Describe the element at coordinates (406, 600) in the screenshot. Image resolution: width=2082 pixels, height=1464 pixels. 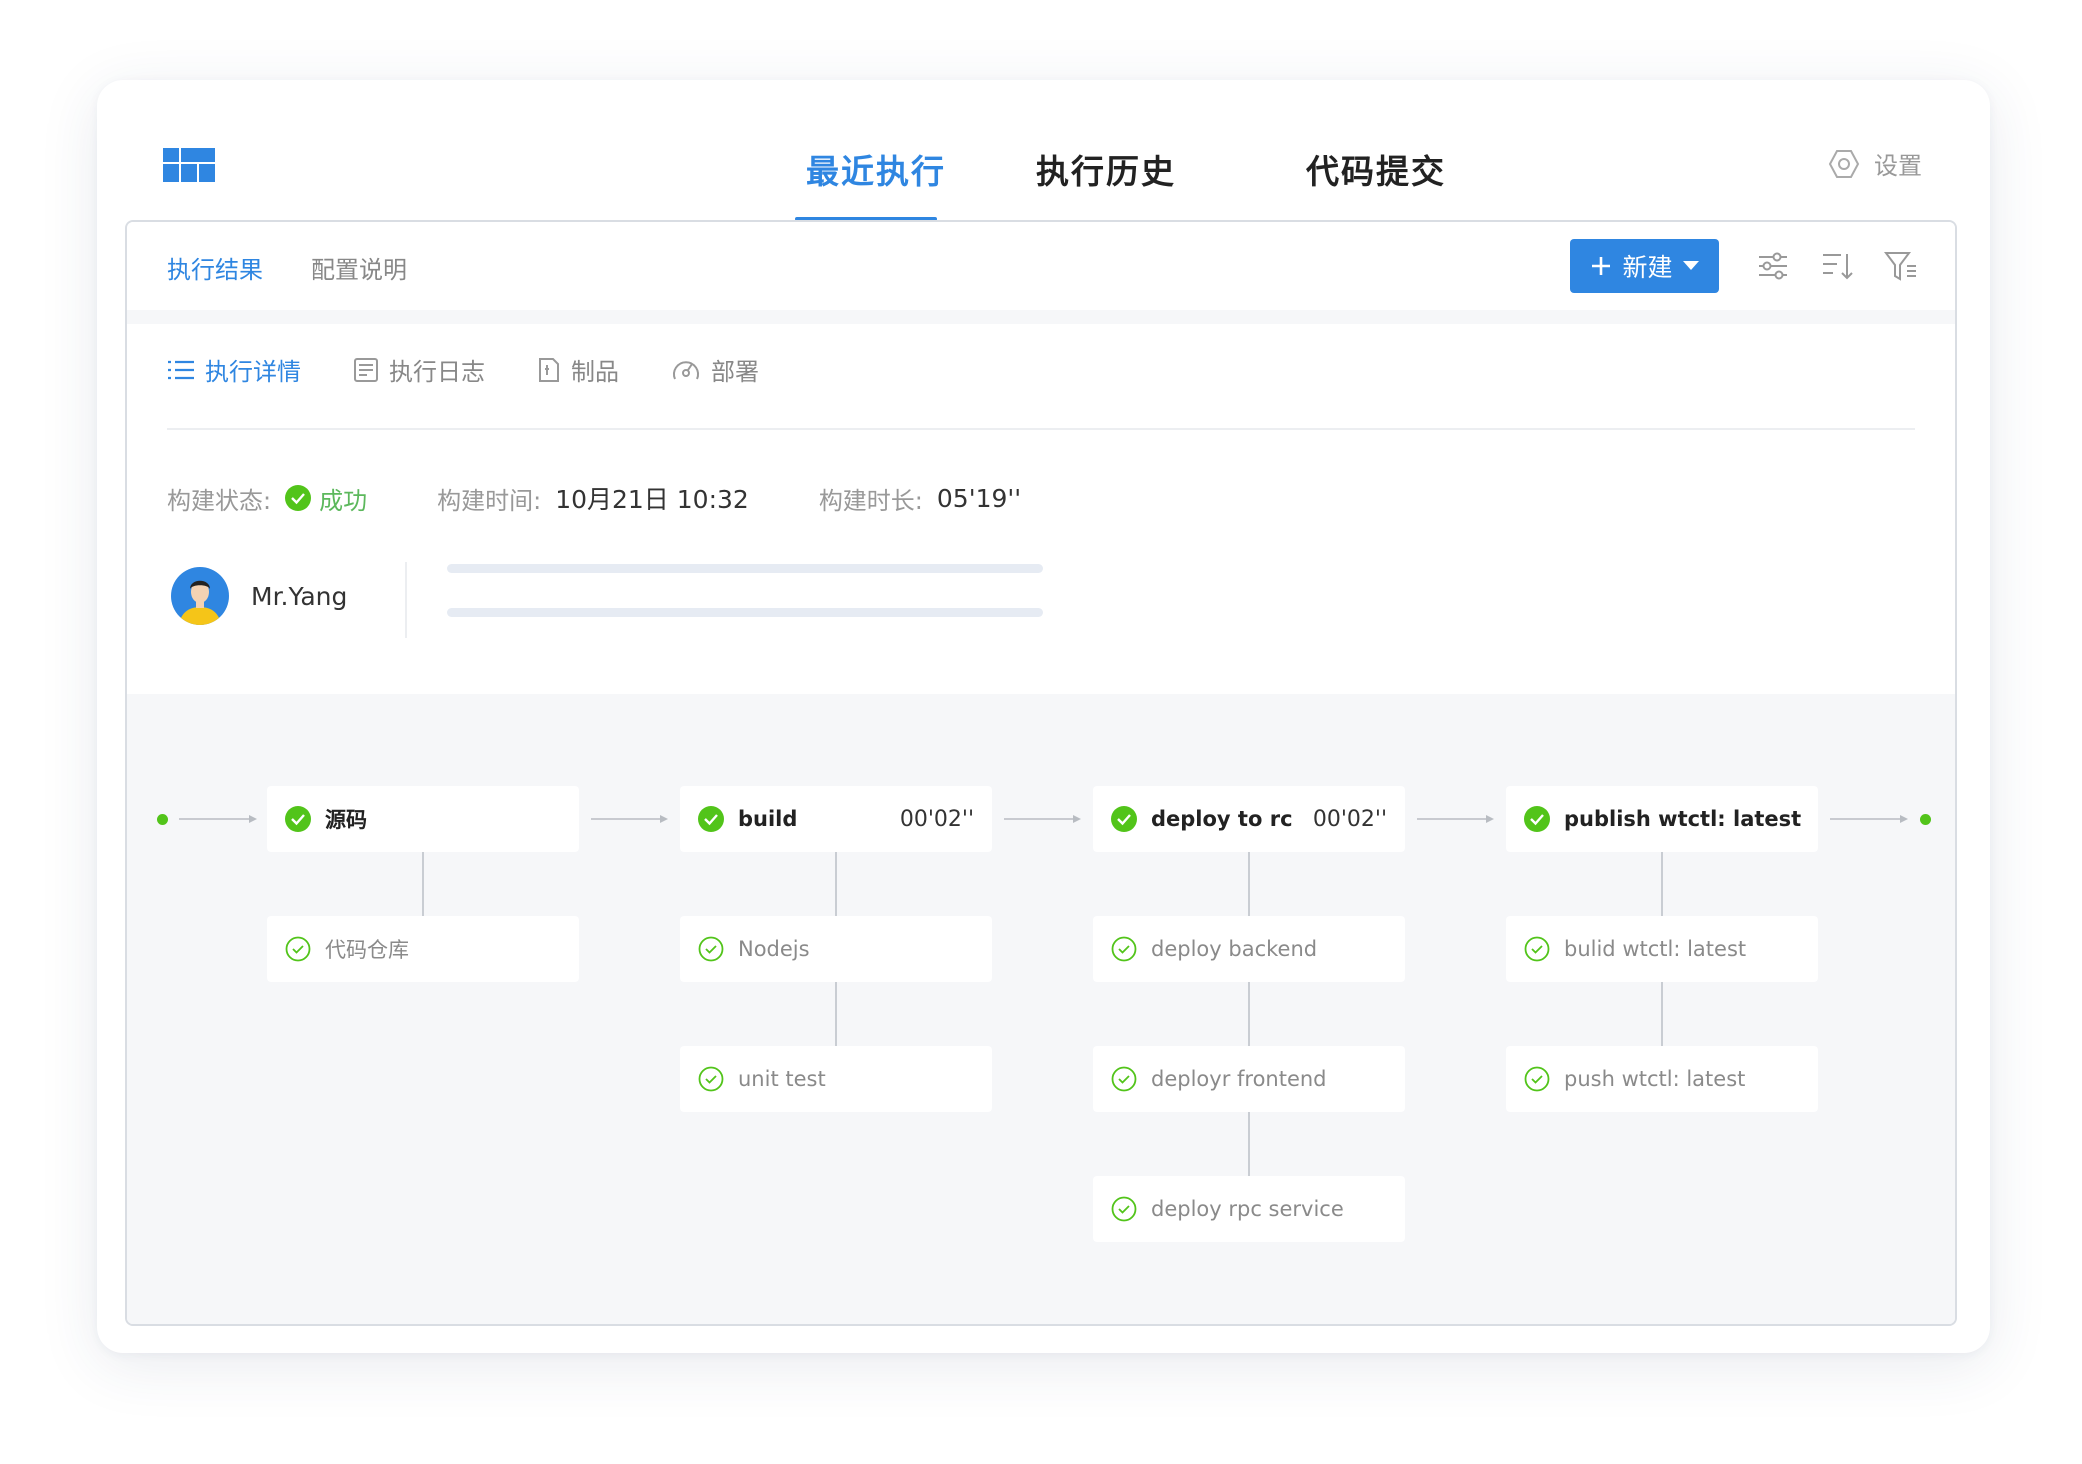
I see `vertical-separator` at that location.